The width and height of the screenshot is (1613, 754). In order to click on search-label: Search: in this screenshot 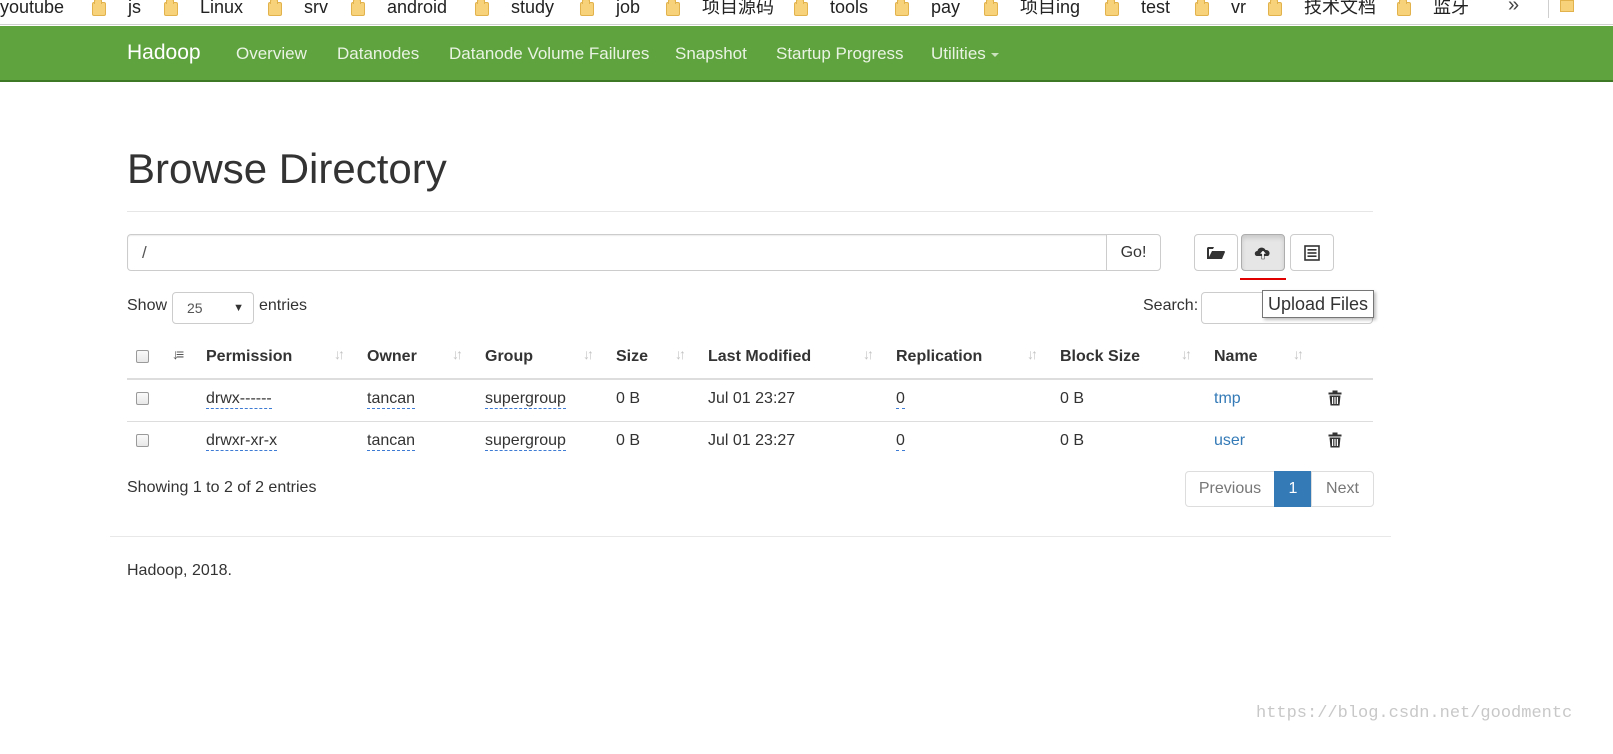, I will do `click(1171, 305)`.